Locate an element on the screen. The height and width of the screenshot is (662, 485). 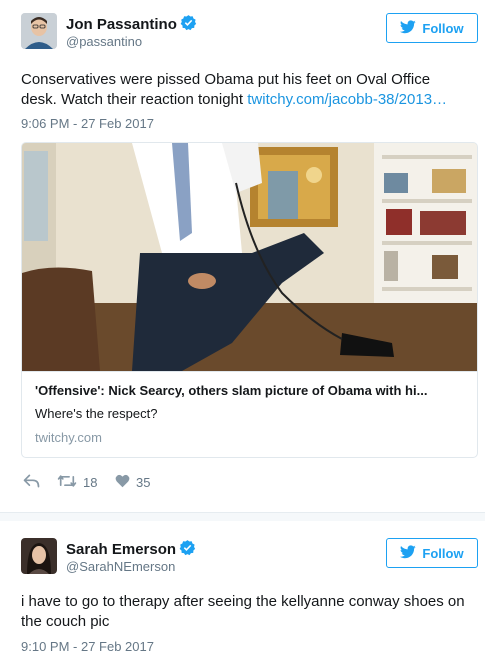
like-count: 35 is located at coordinates (143, 482).